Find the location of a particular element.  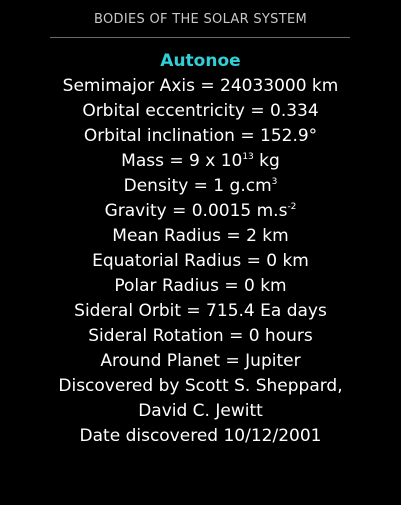

body-name: Autonoe is located at coordinates (200, 61).